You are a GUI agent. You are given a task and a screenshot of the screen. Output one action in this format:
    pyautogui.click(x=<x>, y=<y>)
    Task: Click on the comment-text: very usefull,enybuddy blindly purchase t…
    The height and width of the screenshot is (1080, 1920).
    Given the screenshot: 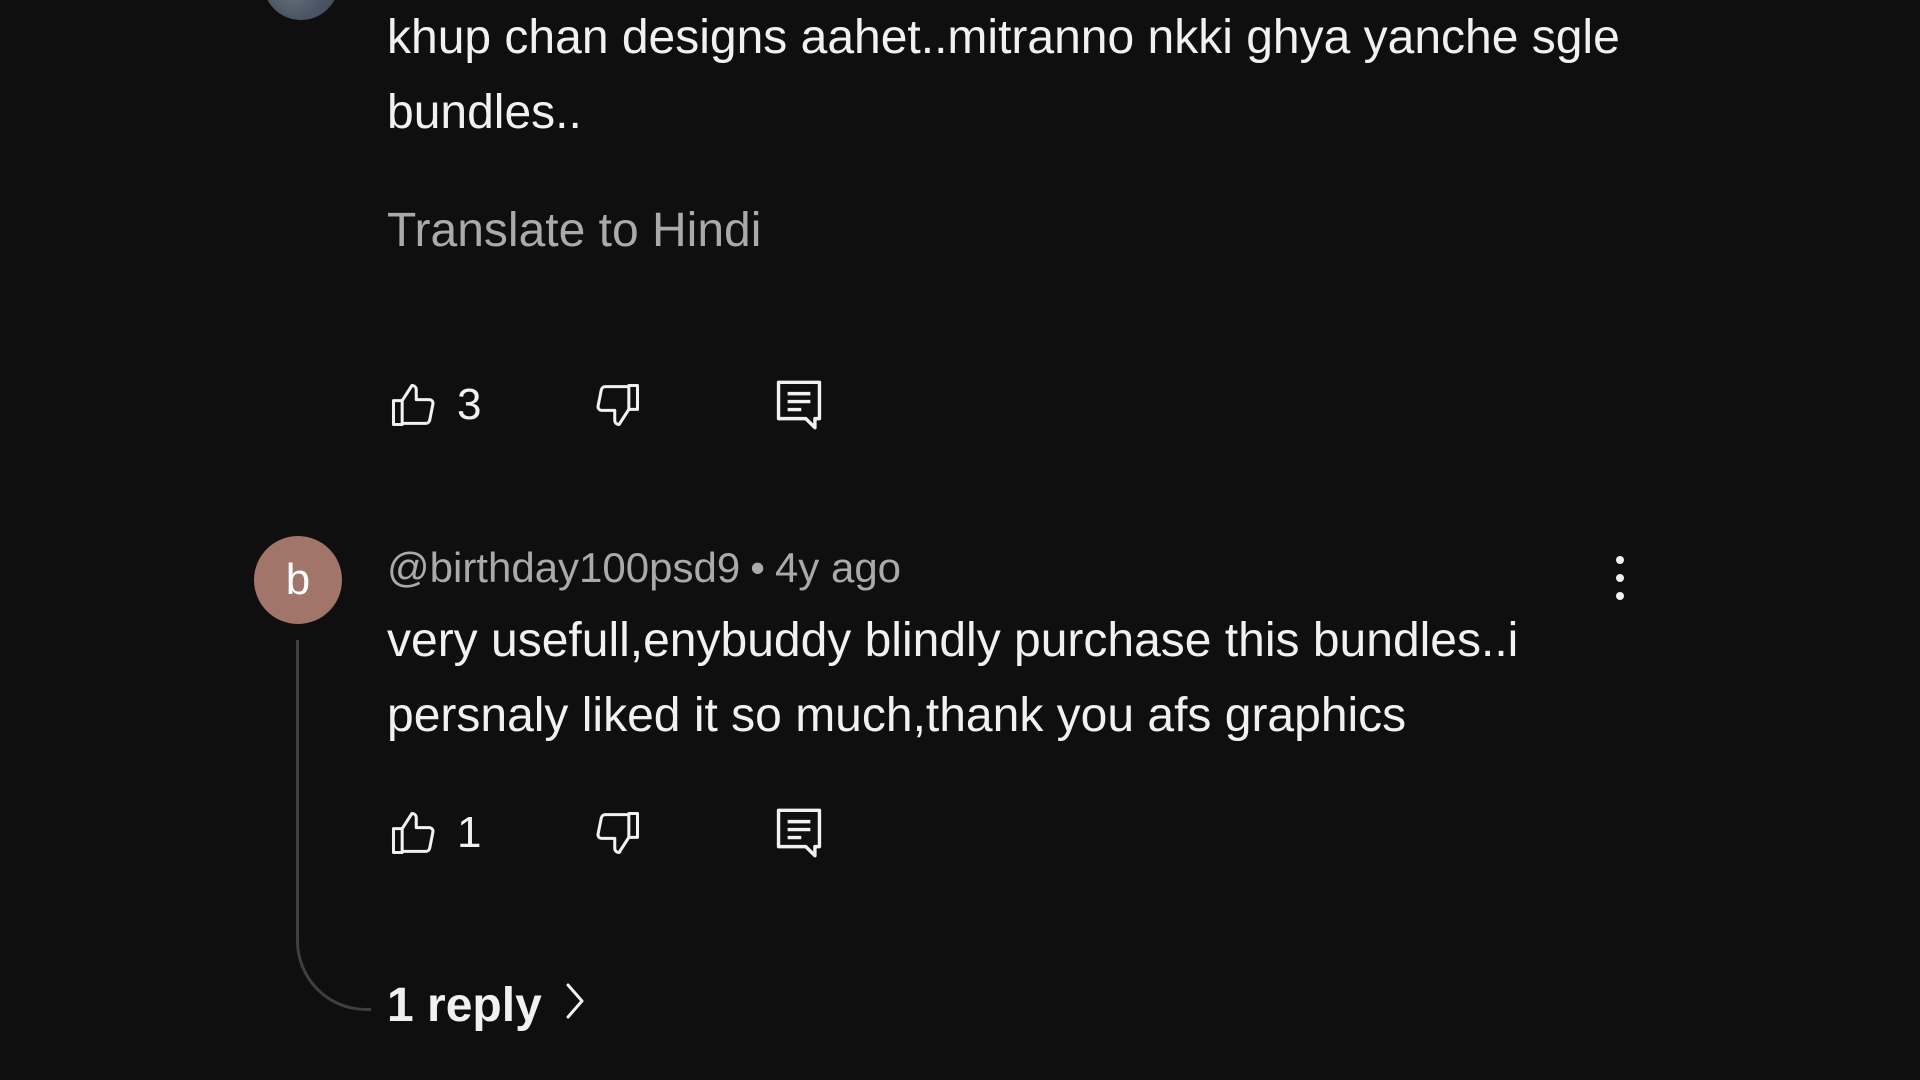 What is the action you would take?
    pyautogui.click(x=953, y=678)
    